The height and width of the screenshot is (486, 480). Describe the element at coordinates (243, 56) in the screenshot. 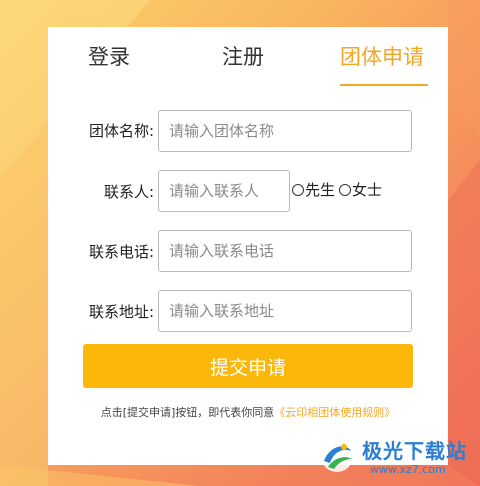

I see `tab-register: 注册` at that location.